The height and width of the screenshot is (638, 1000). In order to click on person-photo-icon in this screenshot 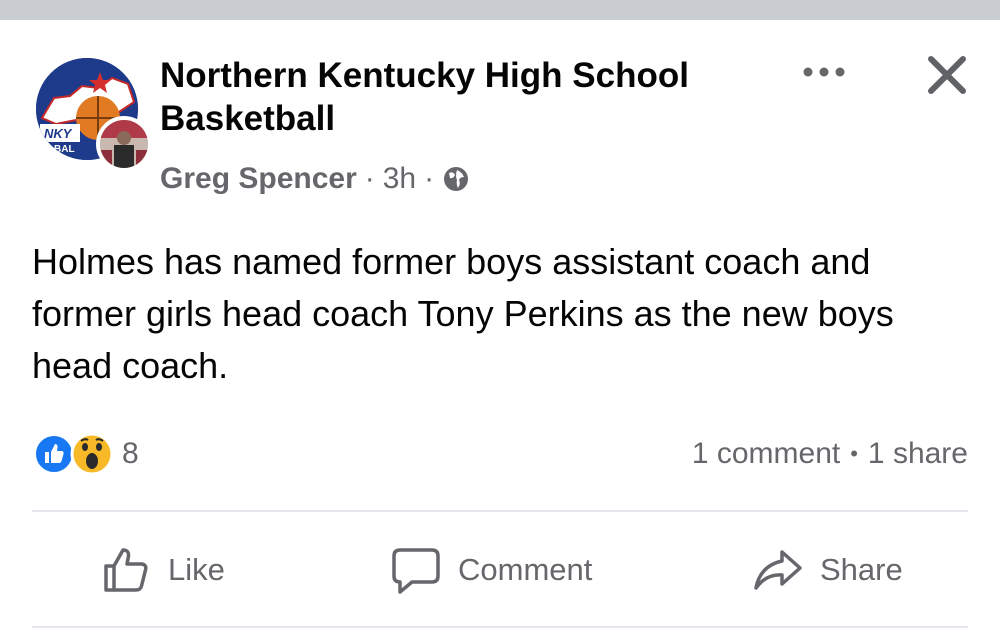, I will do `click(124, 144)`.